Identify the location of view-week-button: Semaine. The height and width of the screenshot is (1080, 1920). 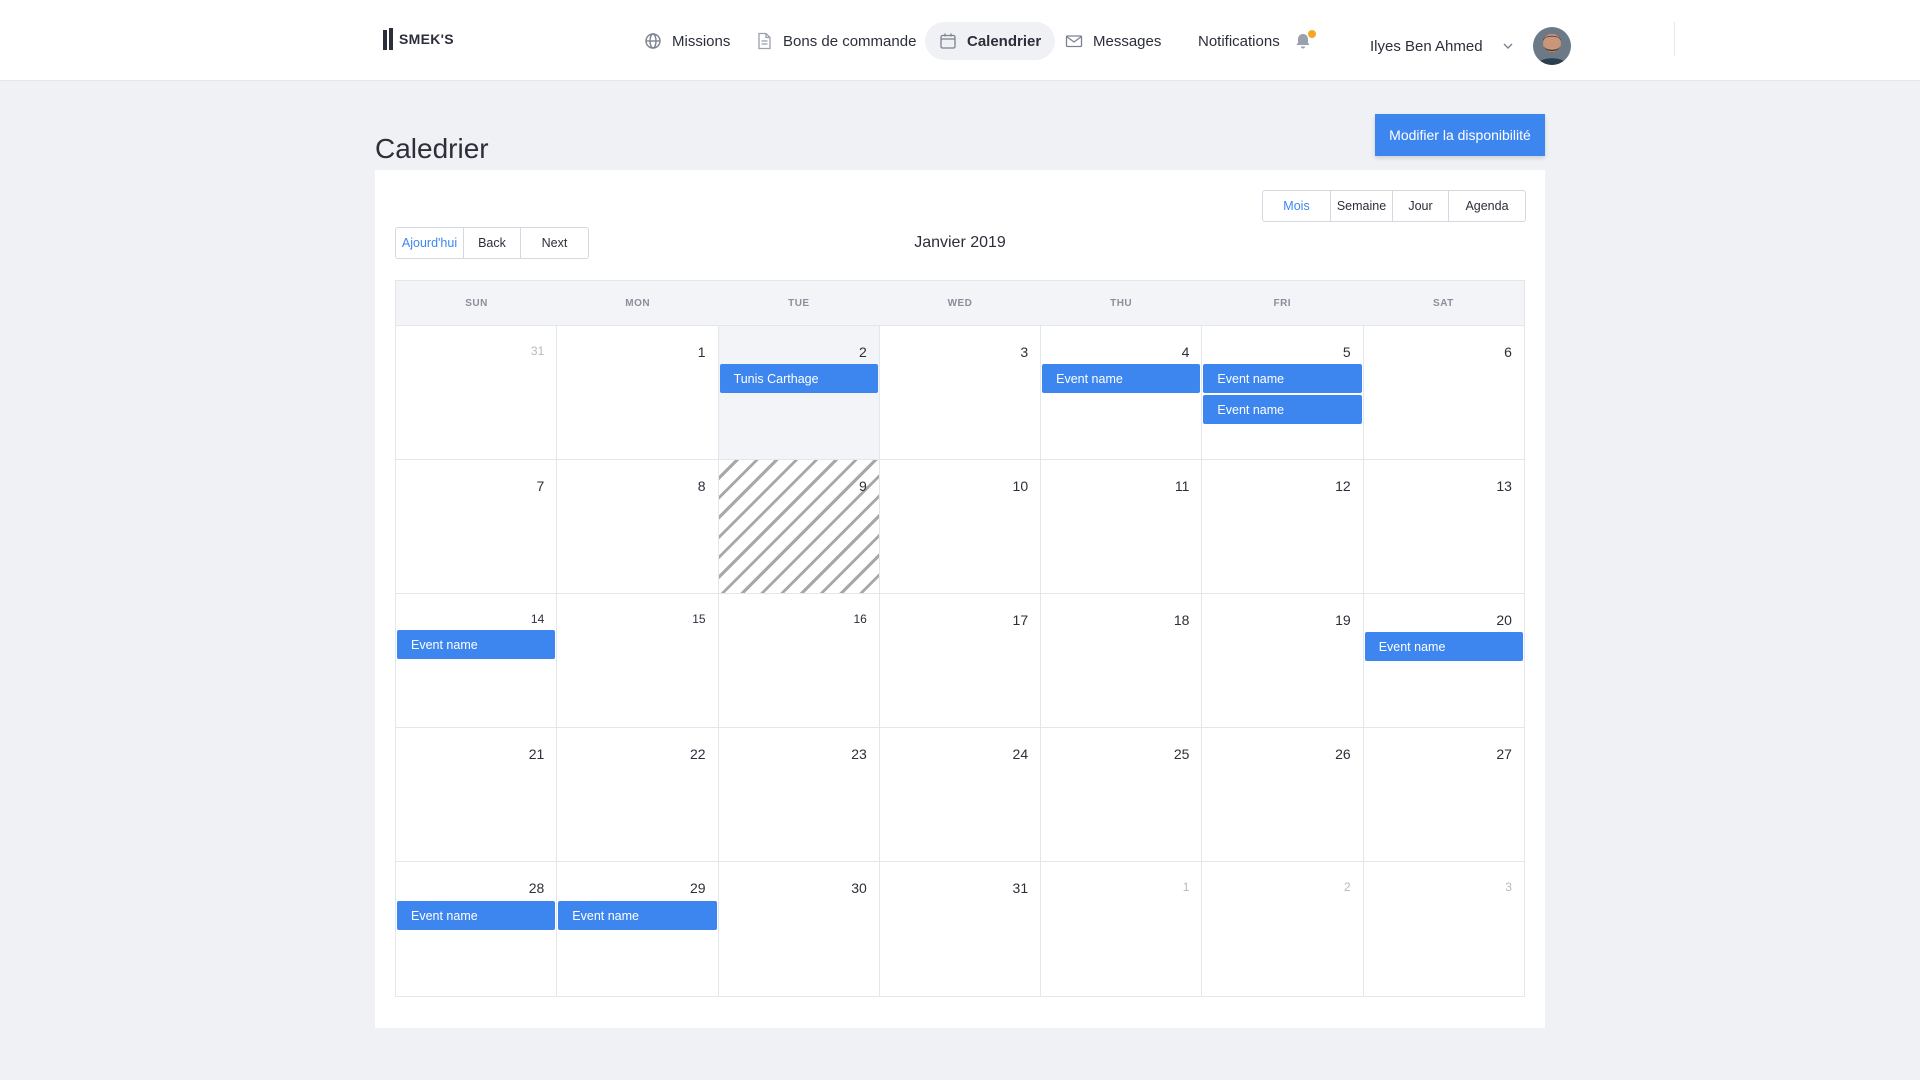
(1362, 206).